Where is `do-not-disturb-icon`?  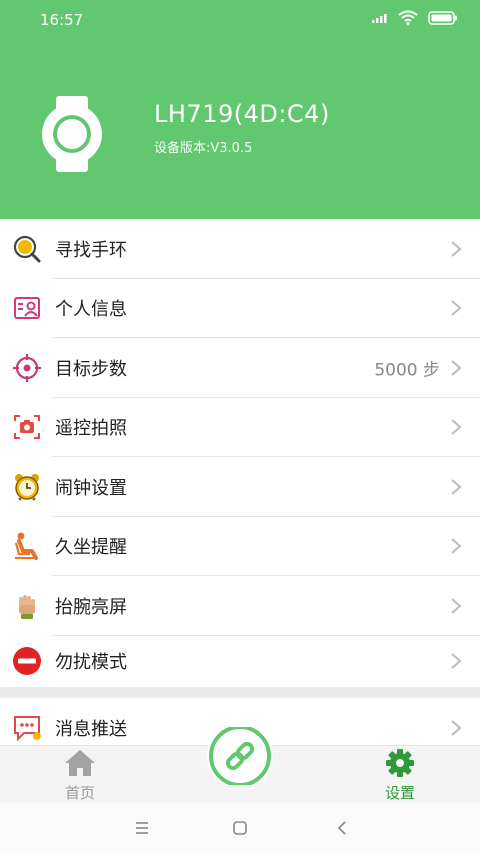 do-not-disturb-icon is located at coordinates (27, 661).